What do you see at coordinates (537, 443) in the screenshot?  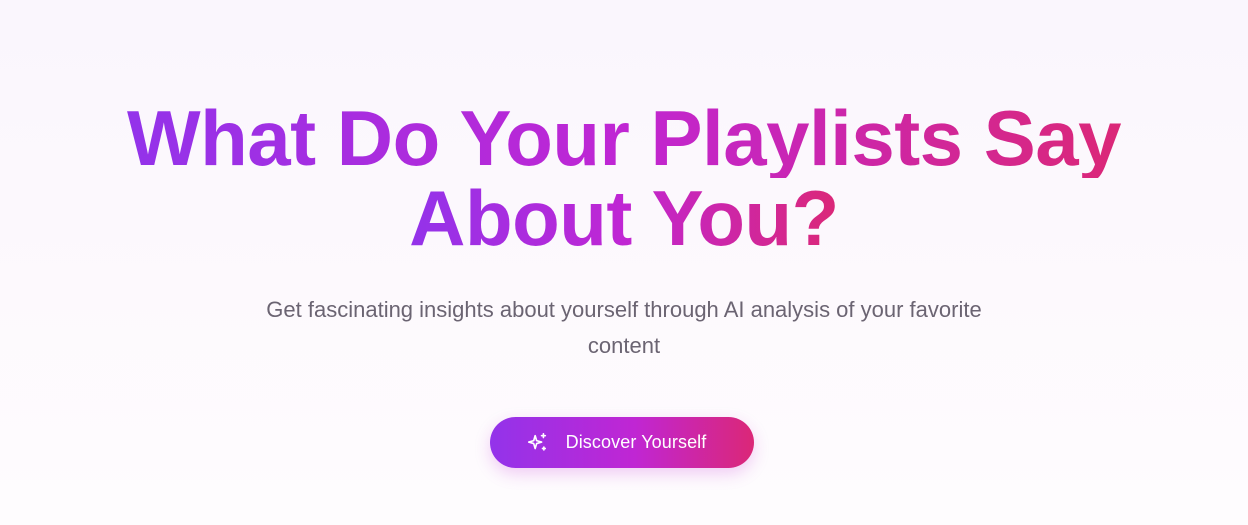 I see `sparkles-icon` at bounding box center [537, 443].